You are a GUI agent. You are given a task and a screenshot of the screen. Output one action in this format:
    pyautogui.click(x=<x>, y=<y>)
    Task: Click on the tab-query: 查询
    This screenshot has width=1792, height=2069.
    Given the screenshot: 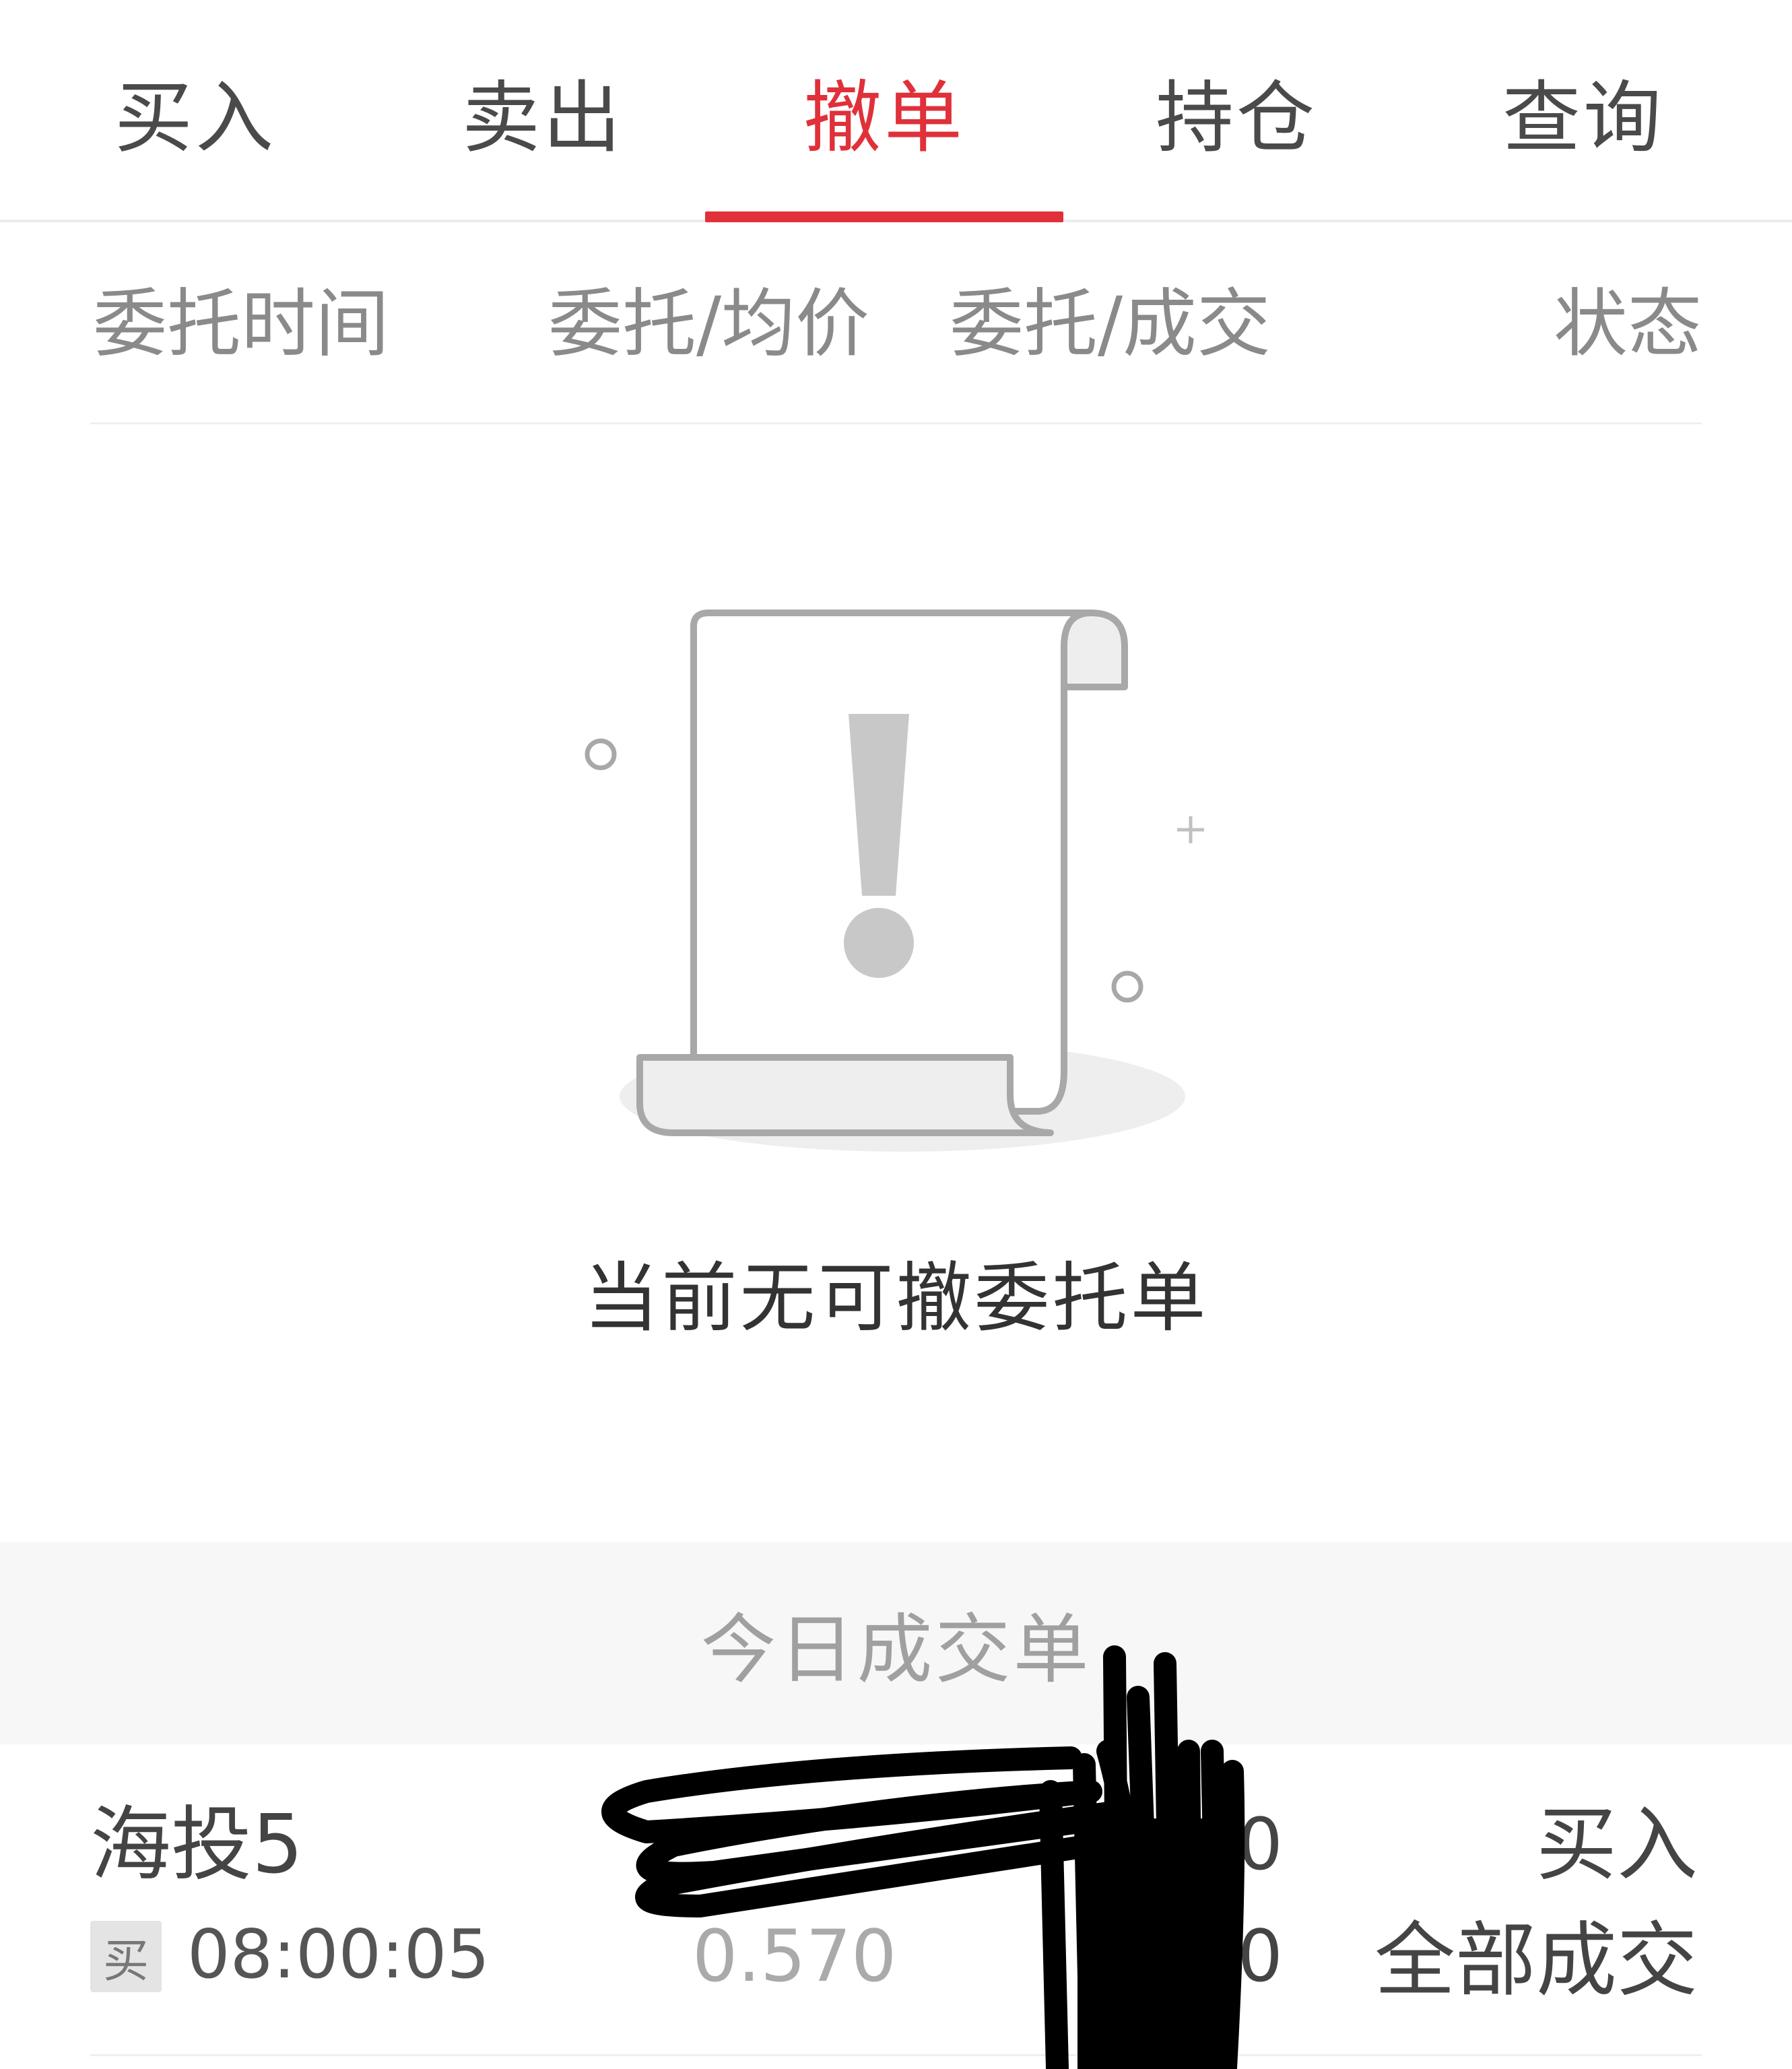 What is the action you would take?
    pyautogui.click(x=1583, y=111)
    